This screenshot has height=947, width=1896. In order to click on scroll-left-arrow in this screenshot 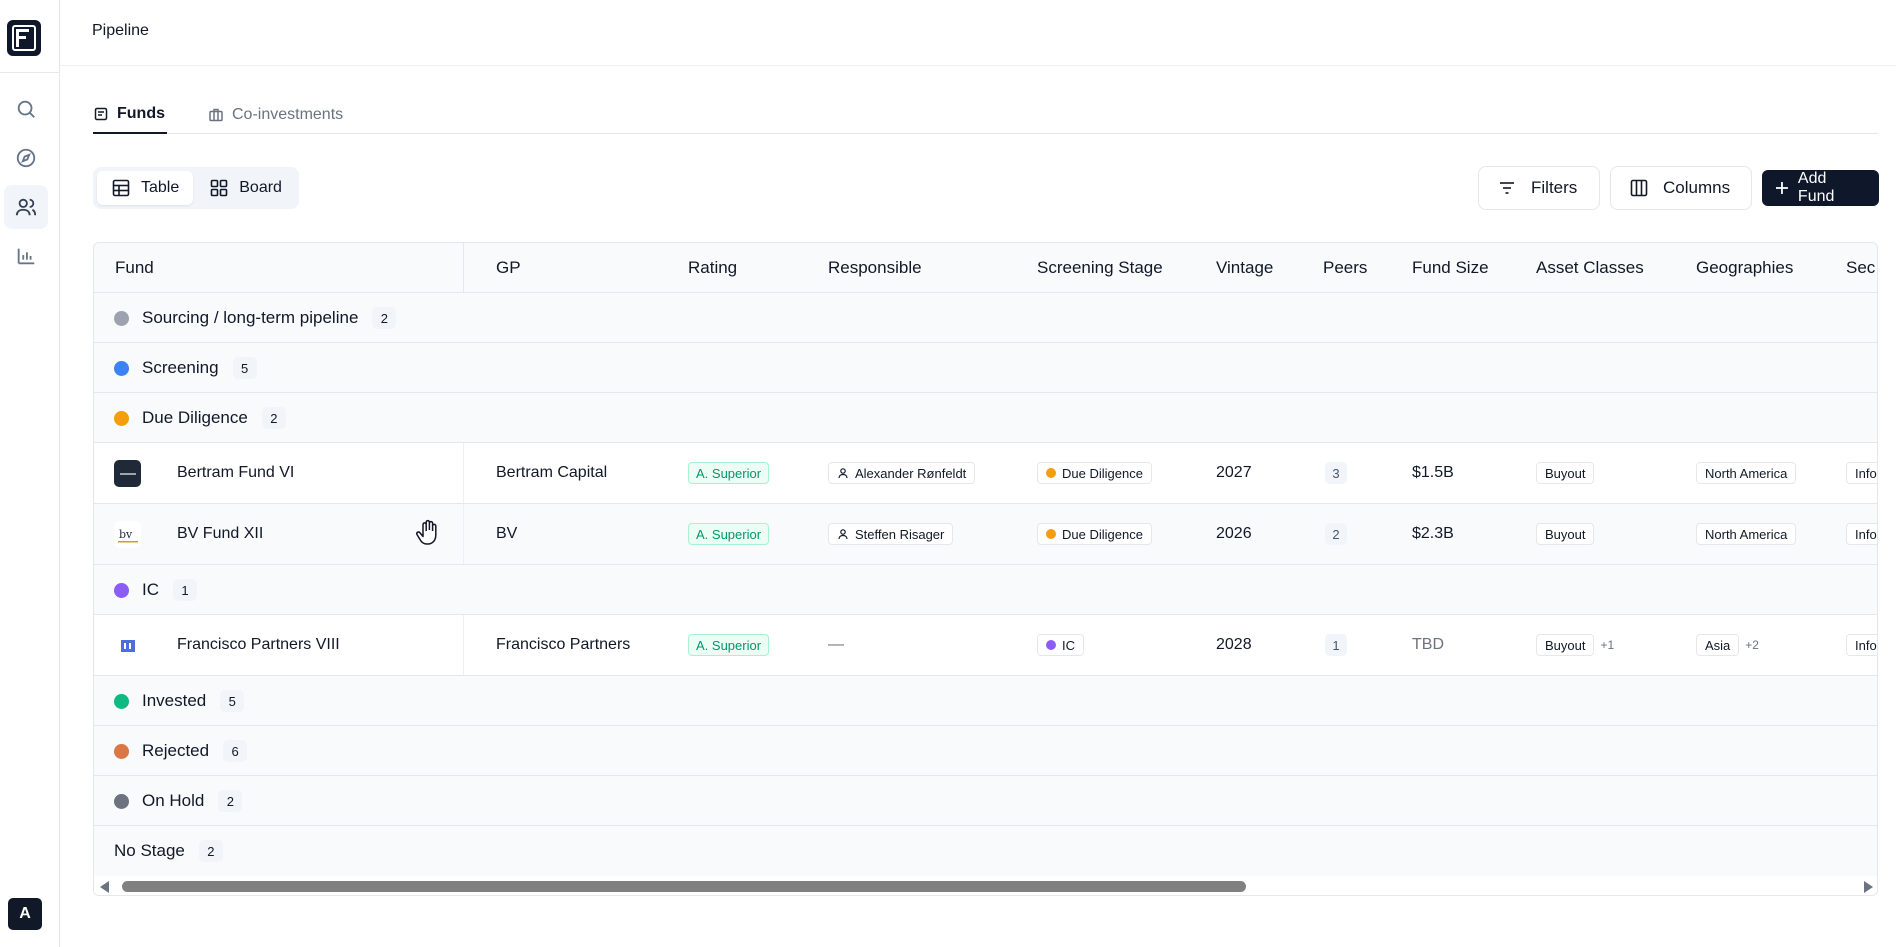, I will do `click(104, 887)`.